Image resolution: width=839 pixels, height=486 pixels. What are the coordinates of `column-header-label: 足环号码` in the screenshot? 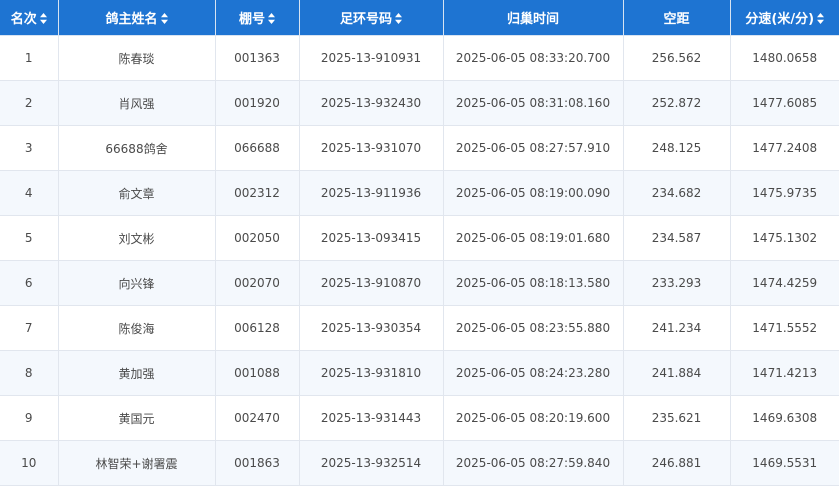 It's located at (365, 19).